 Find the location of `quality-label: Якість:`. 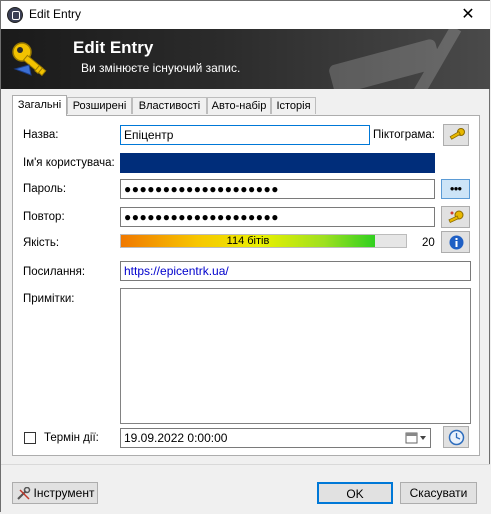

quality-label: Якість: is located at coordinates (41, 243).